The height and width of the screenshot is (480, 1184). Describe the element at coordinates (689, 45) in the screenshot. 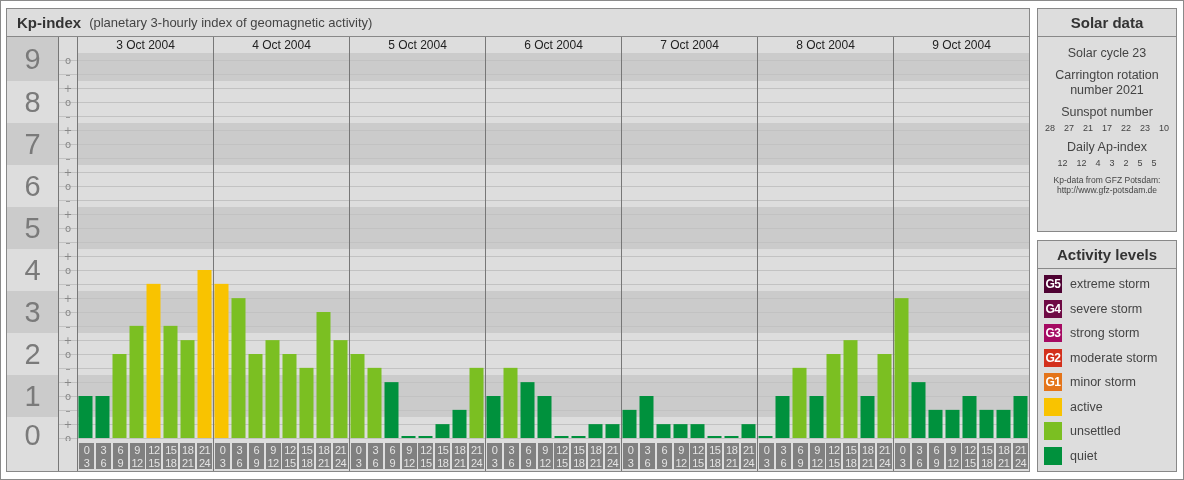

I see `day-label: 7 Oct 2004` at that location.